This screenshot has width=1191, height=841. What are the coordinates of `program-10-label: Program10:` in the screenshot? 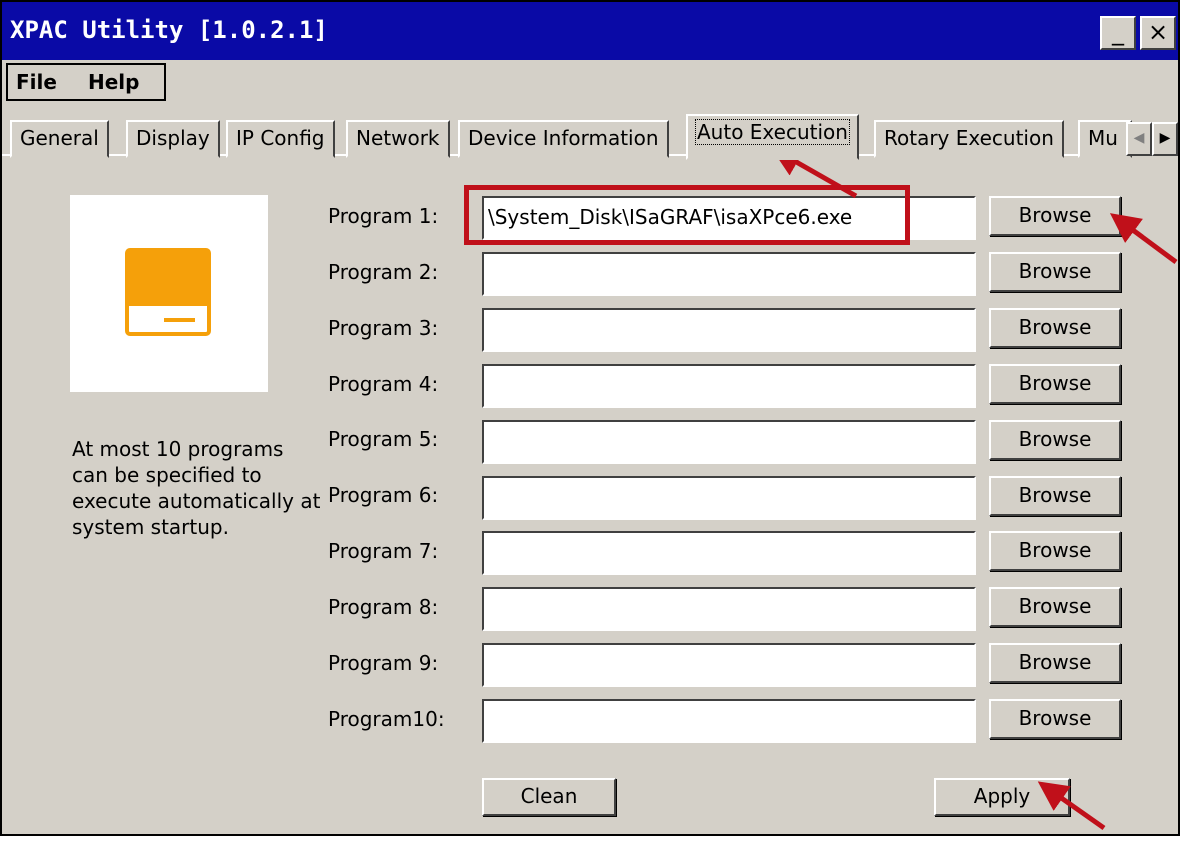 It's located at (386, 719).